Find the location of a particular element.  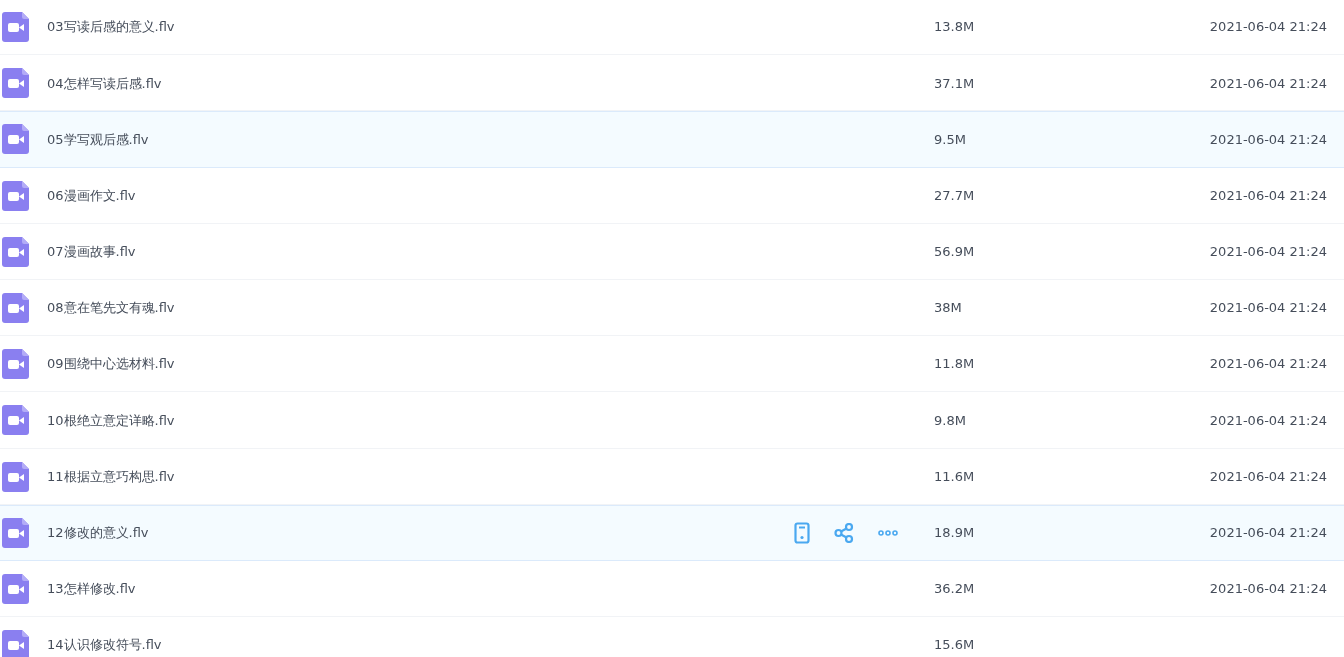

file-row: 08意在笔先文有魂.flv 38M 2021-06-04 21:24 is located at coordinates (672, 308).